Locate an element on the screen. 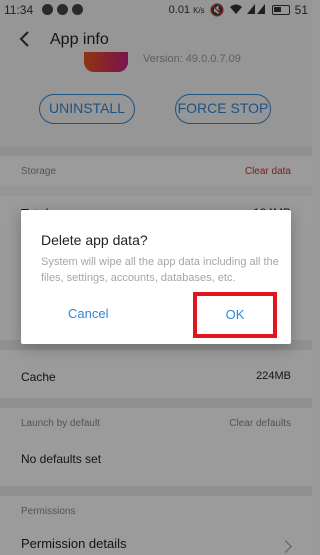 The height and width of the screenshot is (555, 320). ok-button: OK is located at coordinates (235, 315).